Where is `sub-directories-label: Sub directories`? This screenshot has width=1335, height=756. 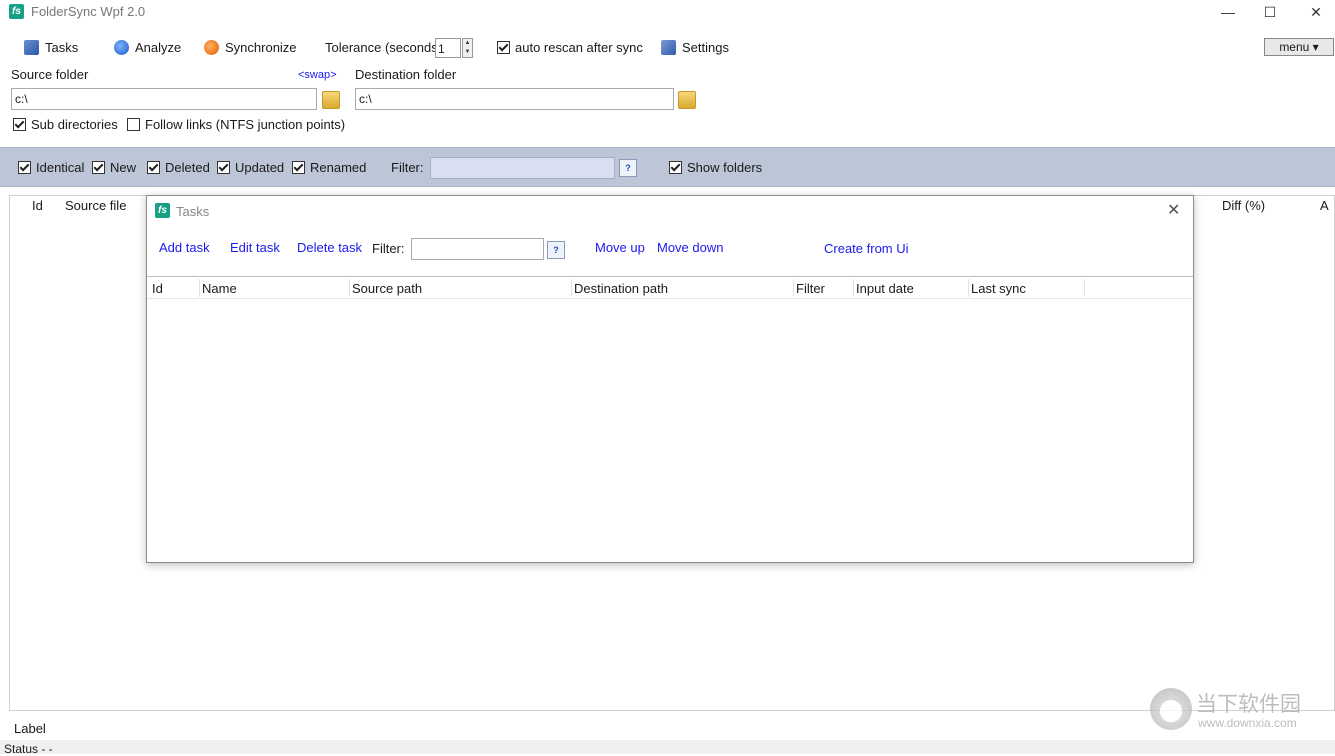
sub-directories-label: Sub directories is located at coordinates (74, 124).